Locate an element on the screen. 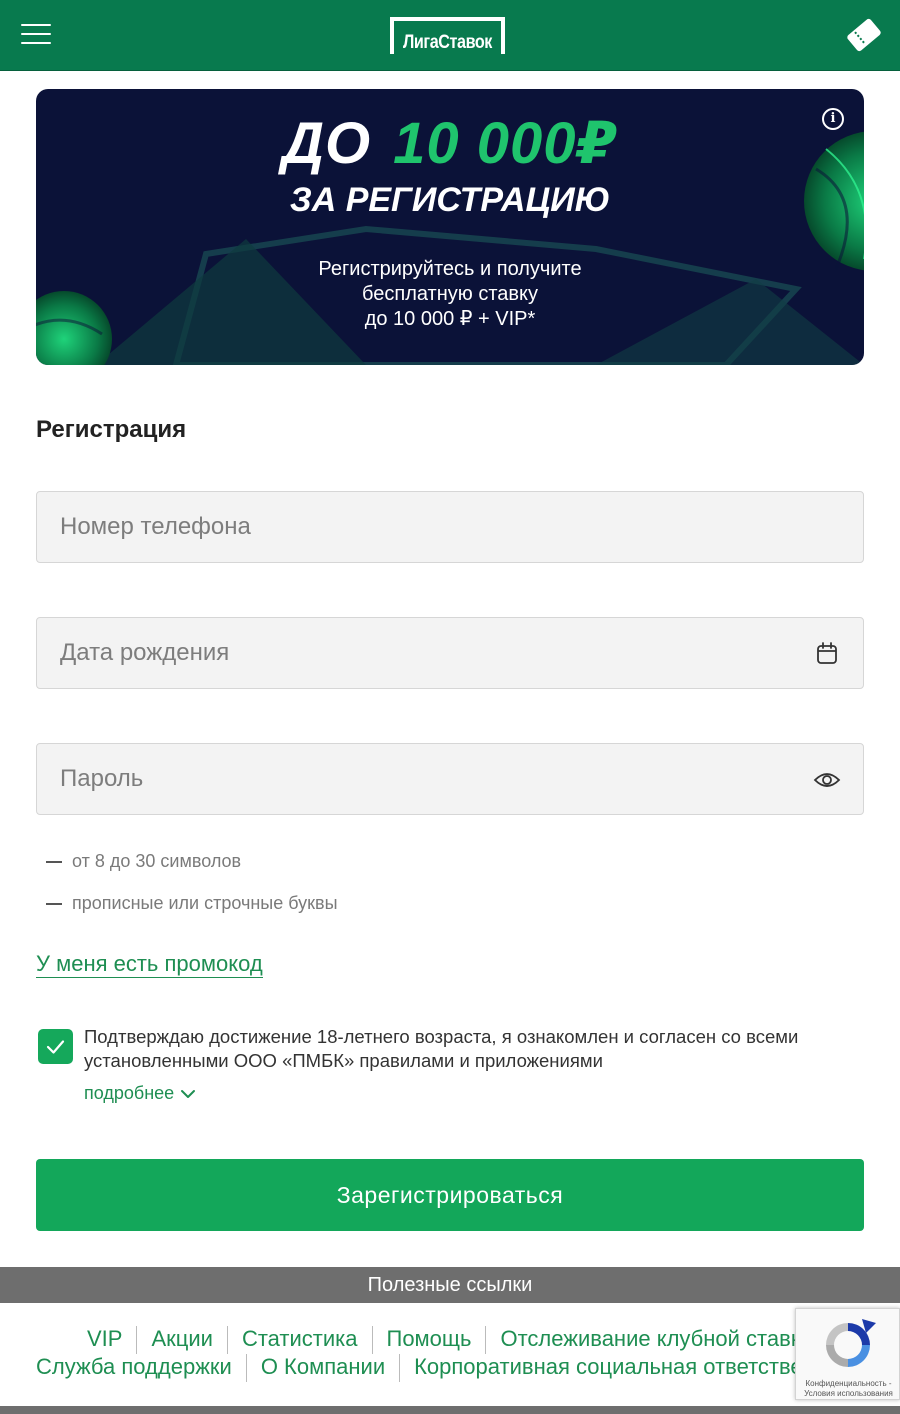 This screenshot has height=1414, width=900. password-field is located at coordinates (450, 779).